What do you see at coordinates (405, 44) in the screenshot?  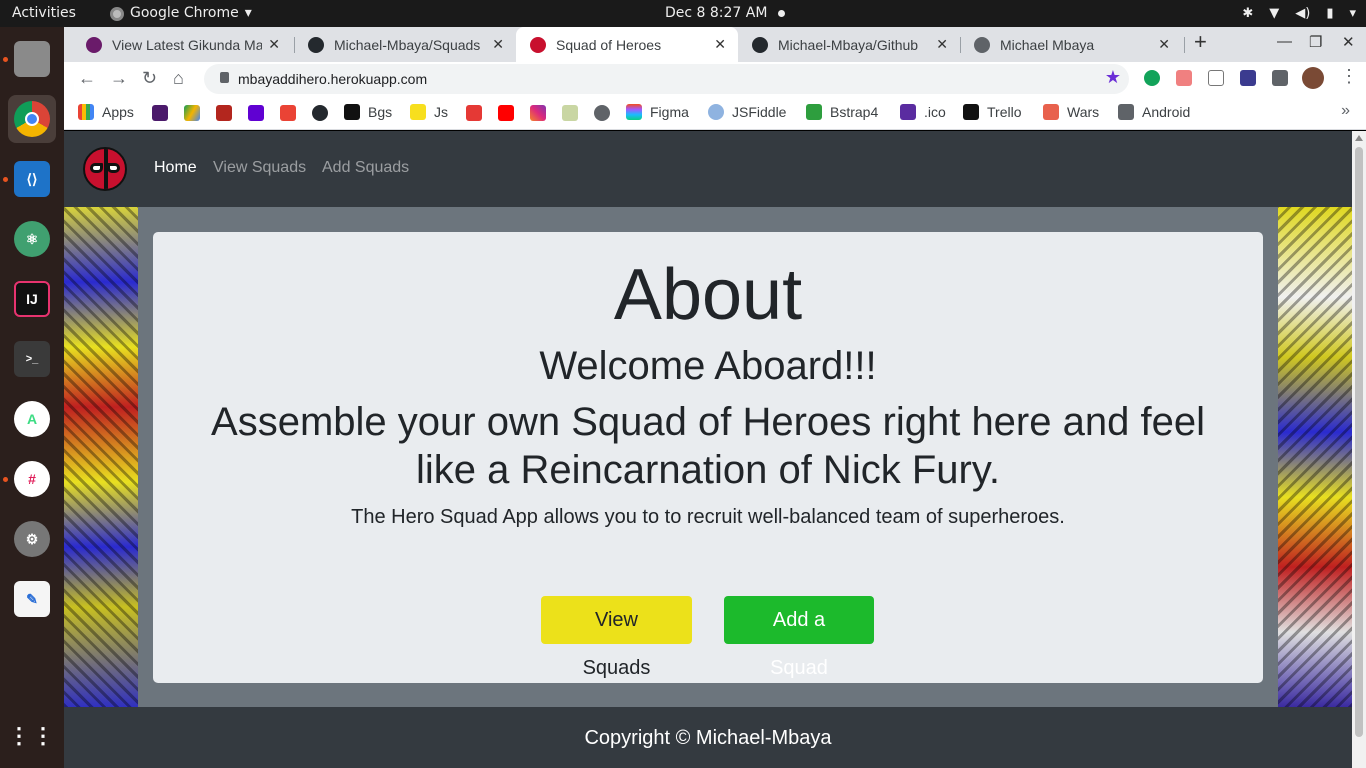 I see `tab-squads-repo: Michael-Mbaya/Squads ✕` at bounding box center [405, 44].